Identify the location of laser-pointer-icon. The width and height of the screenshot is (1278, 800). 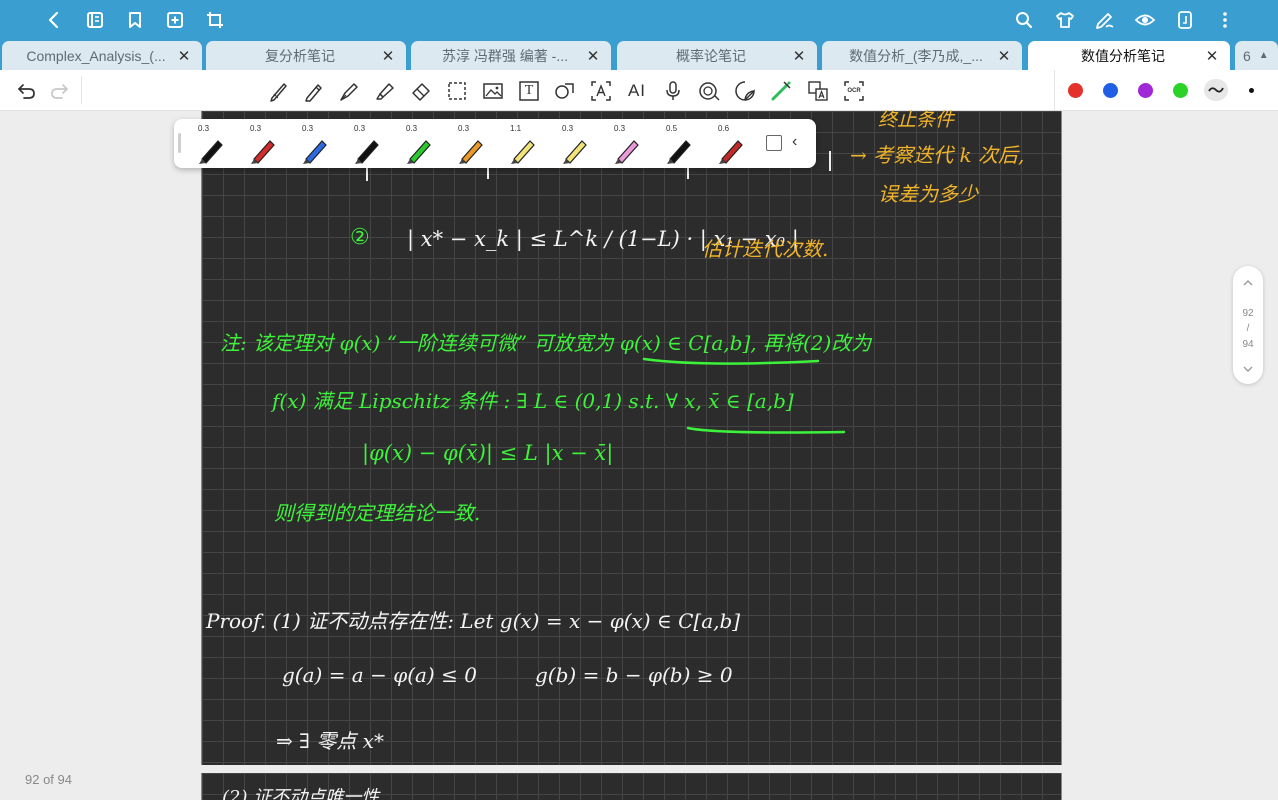
(781, 91).